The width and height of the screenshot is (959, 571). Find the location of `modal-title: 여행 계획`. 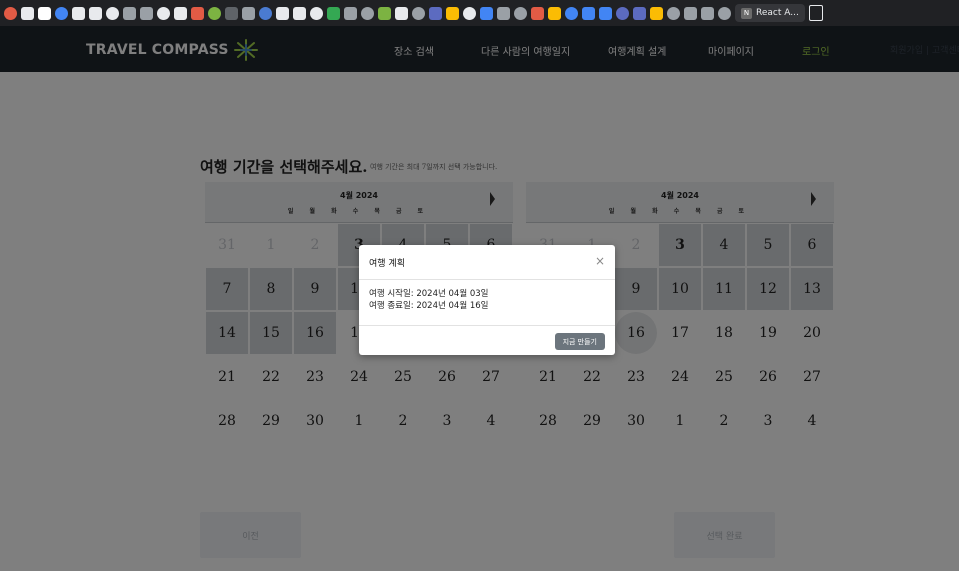

modal-title: 여행 계획 is located at coordinates (387, 264).